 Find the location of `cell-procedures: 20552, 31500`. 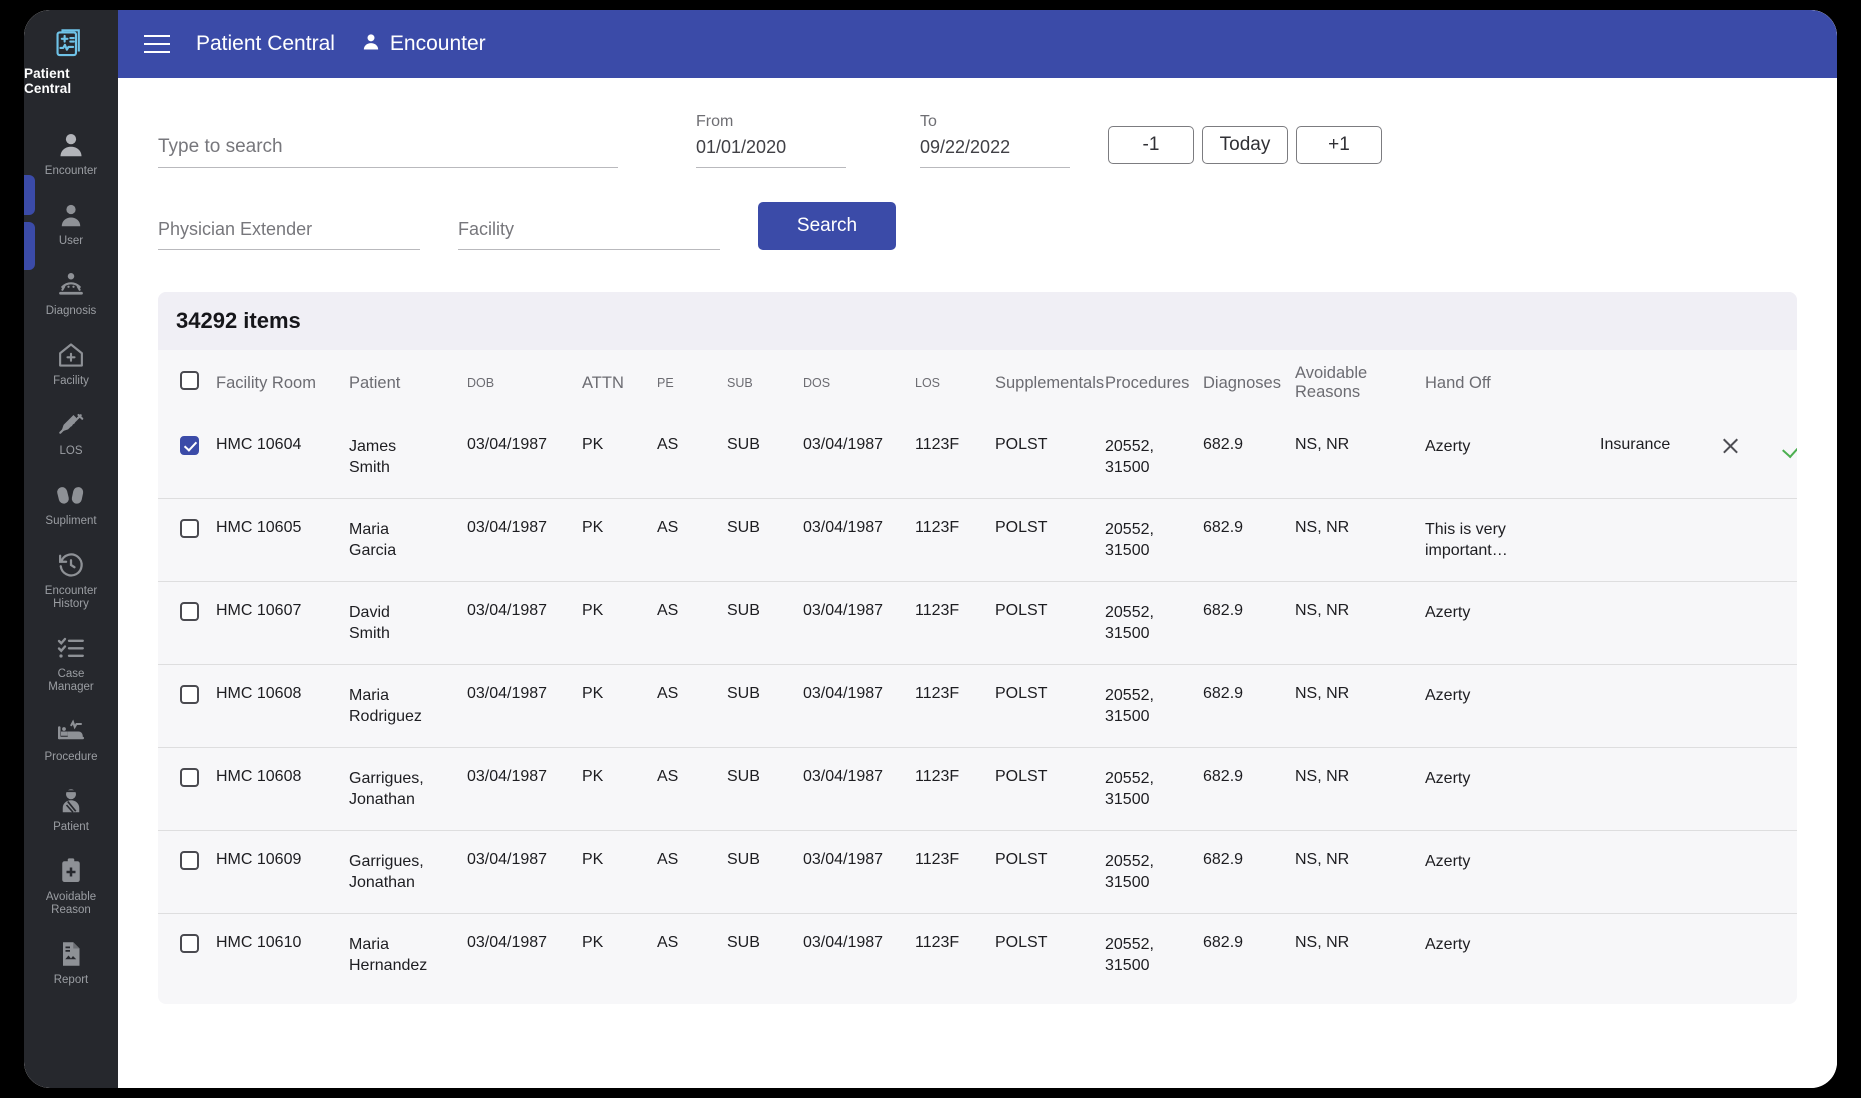

cell-procedures: 20552, 31500 is located at coordinates (1129, 955).